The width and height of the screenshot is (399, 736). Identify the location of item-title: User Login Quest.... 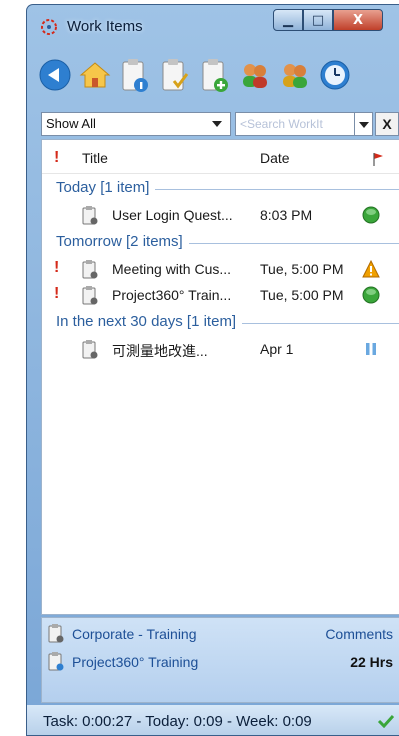
(172, 215).